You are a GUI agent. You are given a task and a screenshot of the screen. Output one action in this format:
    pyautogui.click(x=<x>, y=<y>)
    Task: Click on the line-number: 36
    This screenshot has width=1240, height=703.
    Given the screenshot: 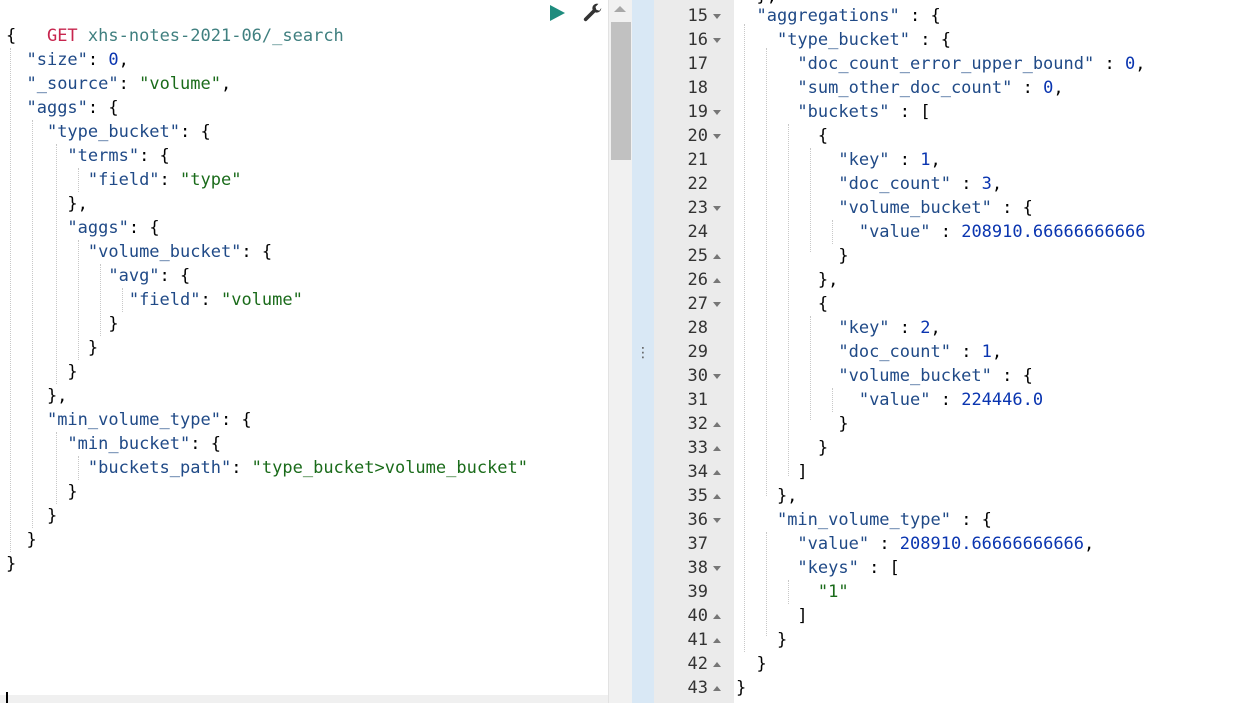 What is the action you would take?
    pyautogui.click(x=697, y=520)
    